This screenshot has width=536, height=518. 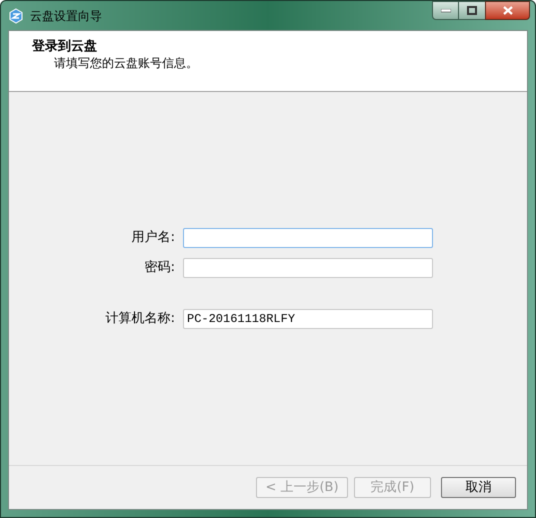 I want to click on field-label: 密码:, so click(x=160, y=268).